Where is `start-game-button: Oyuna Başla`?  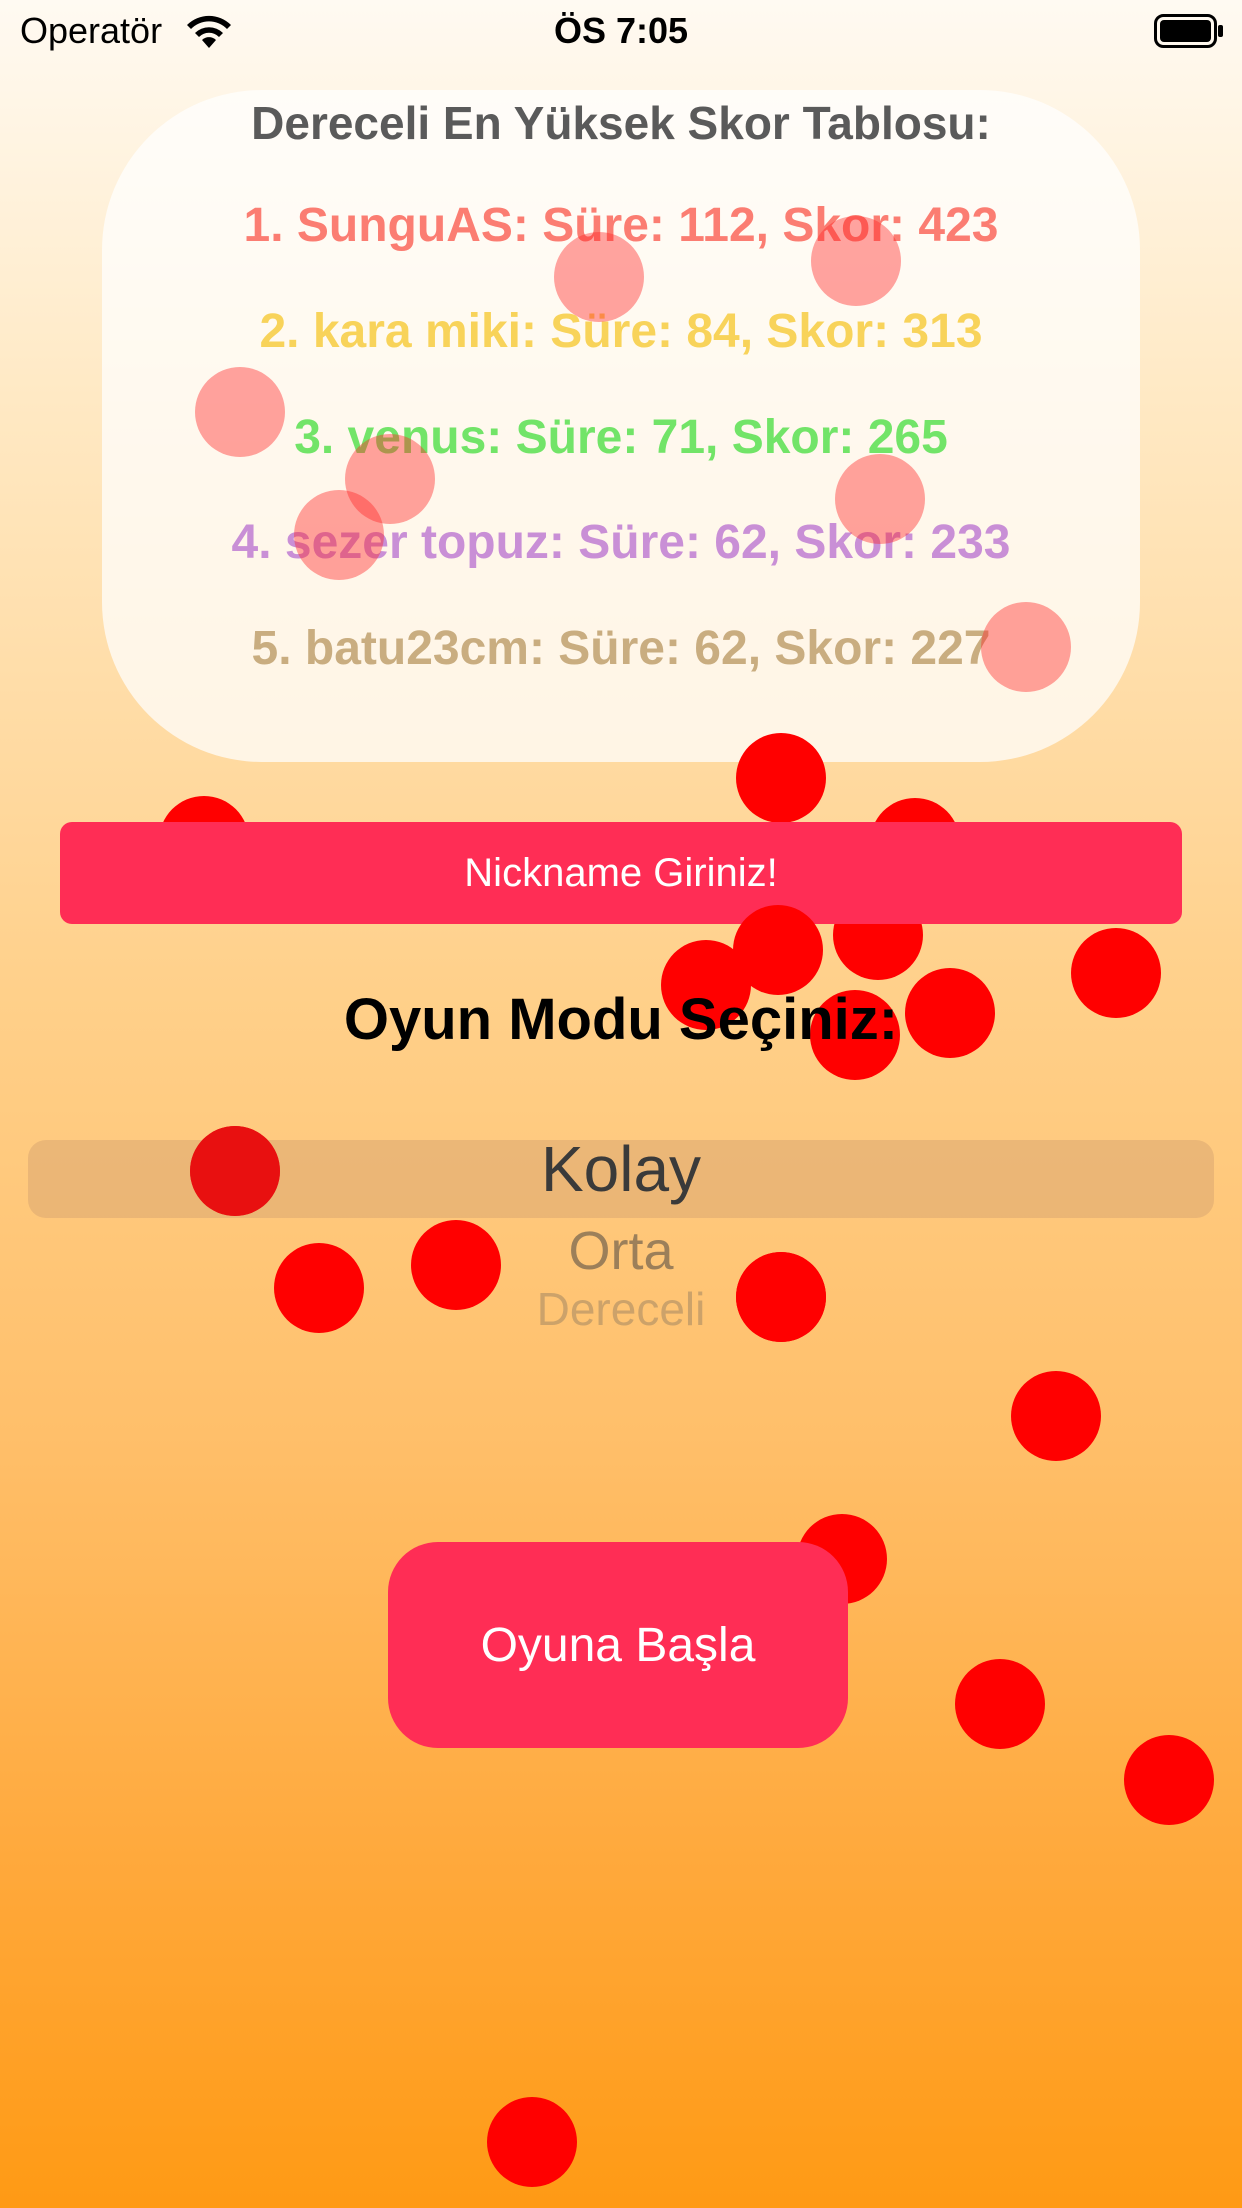 start-game-button: Oyuna Başla is located at coordinates (618, 1645).